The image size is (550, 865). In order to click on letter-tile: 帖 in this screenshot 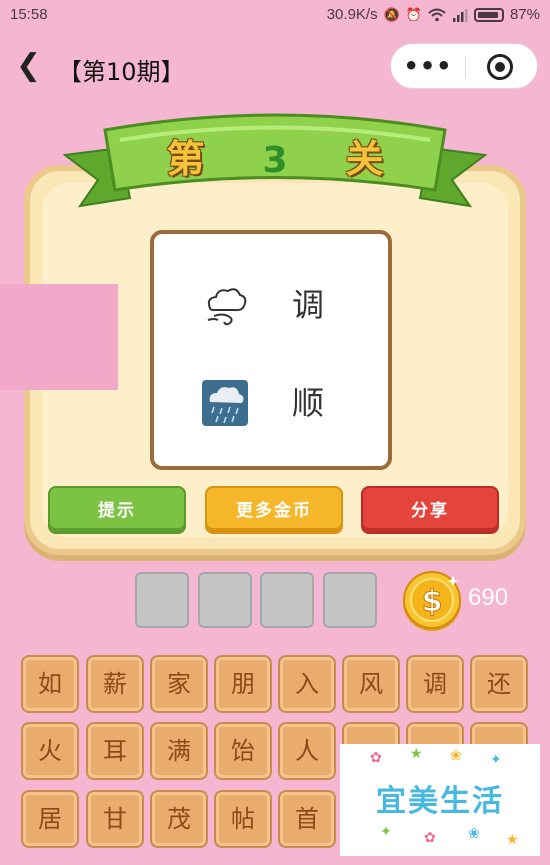, I will do `click(243, 819)`.